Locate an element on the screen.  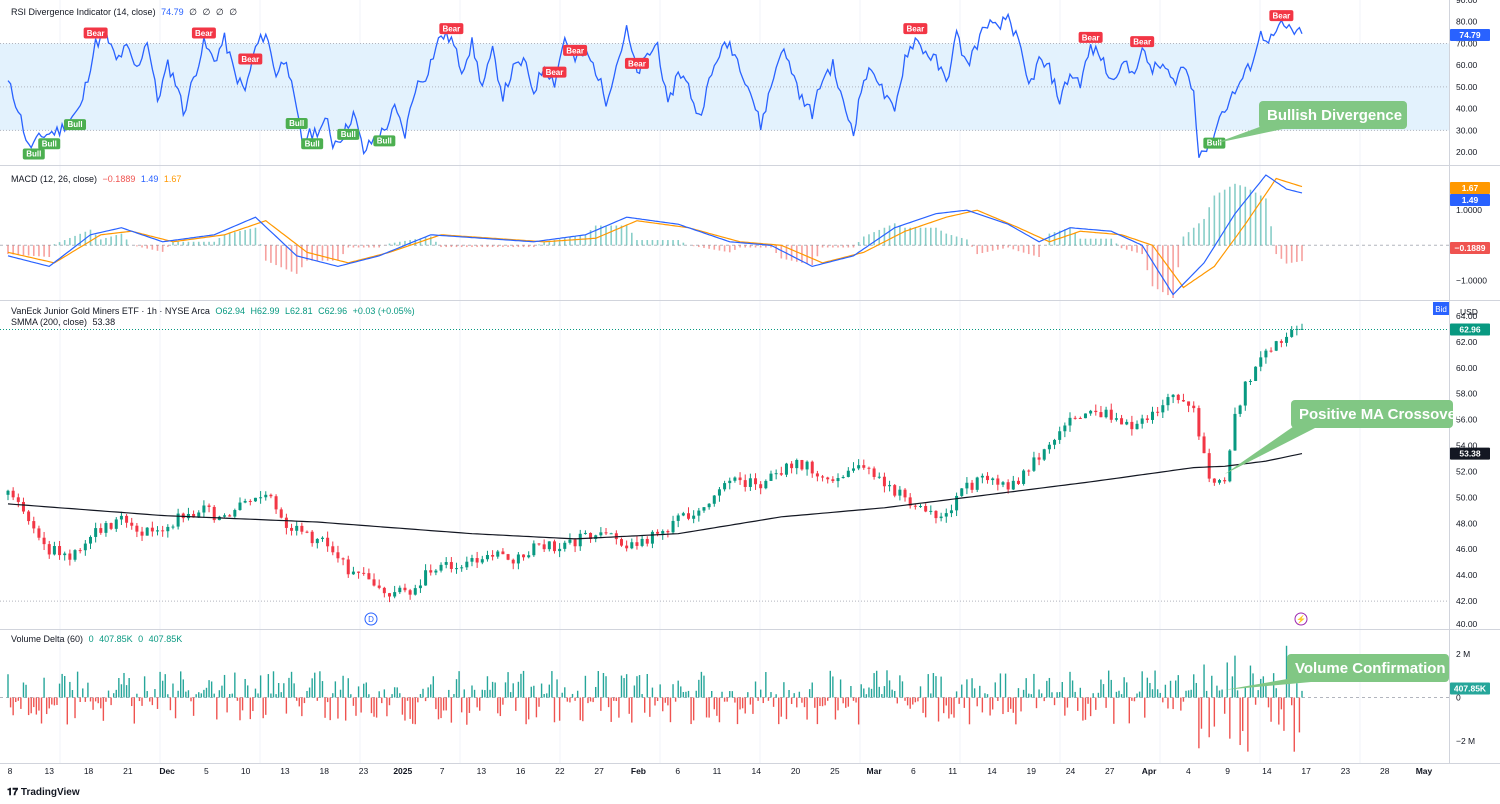
time-axis-label: 24 is located at coordinates (1071, 771).